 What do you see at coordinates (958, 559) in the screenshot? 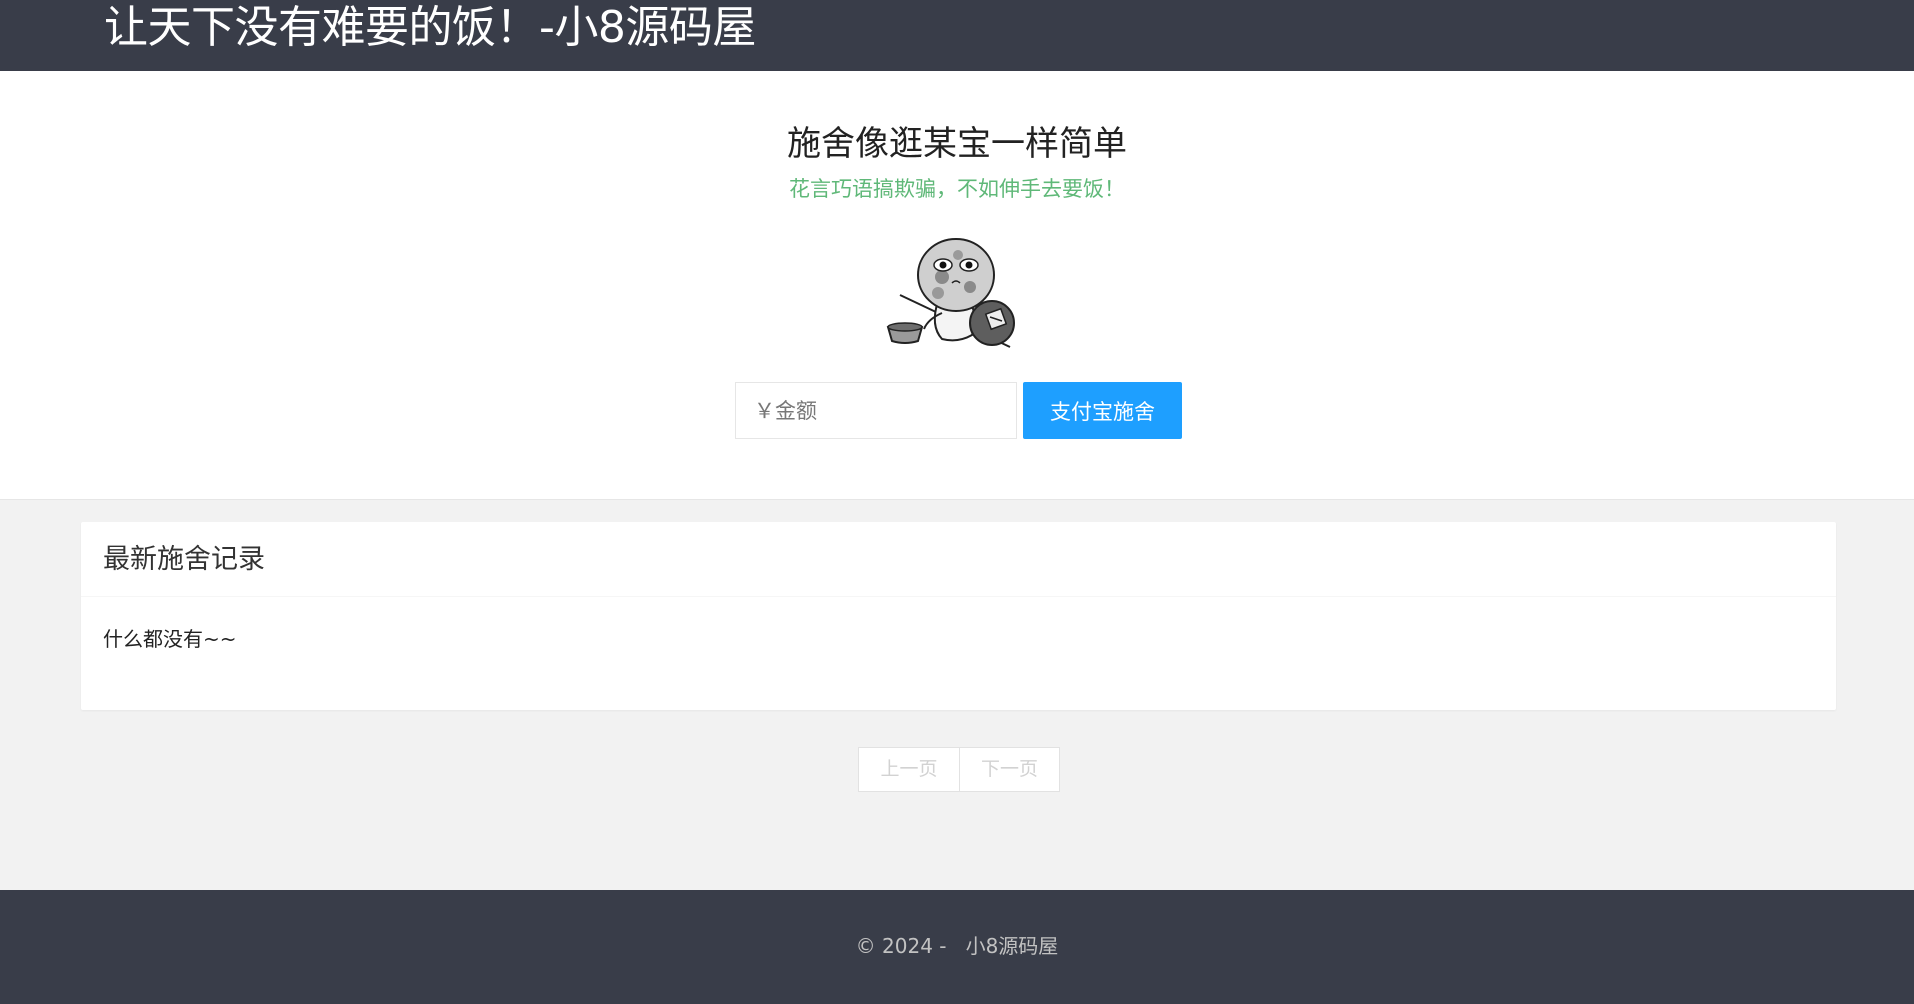
I see `records-title: 最新施舍记录` at bounding box center [958, 559].